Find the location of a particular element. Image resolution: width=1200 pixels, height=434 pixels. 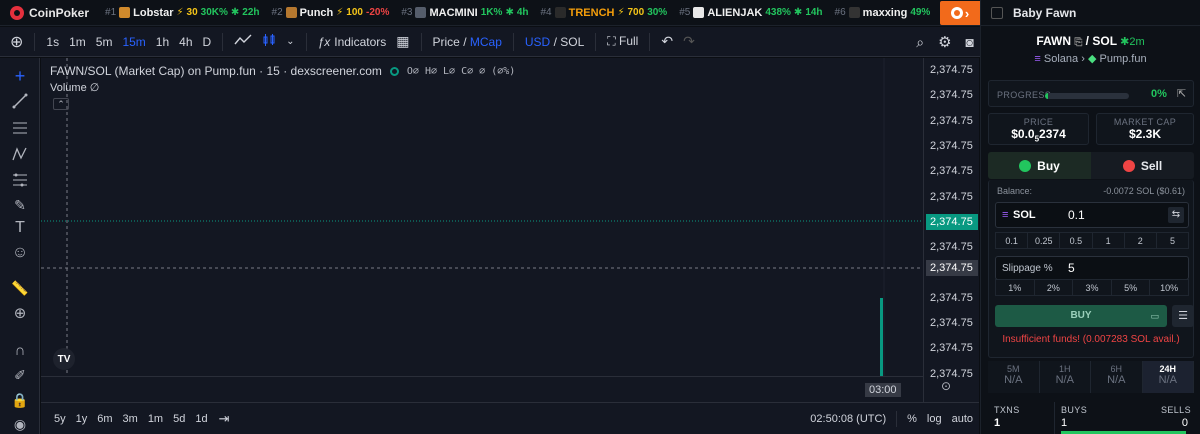

crosshair-icon: + is located at coordinates (20, 76).